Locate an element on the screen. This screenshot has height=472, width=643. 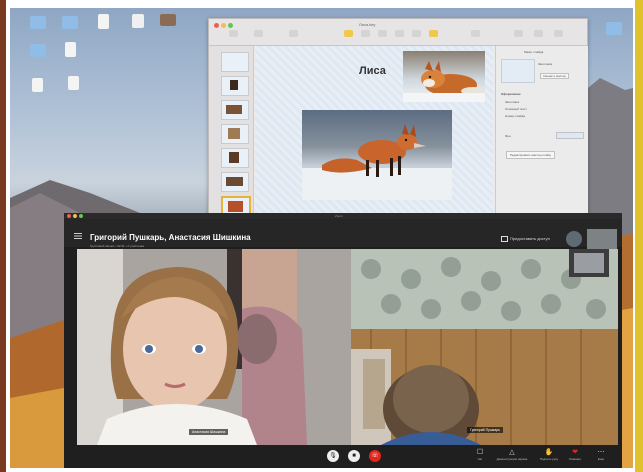
toolbar-format-button is located at coordinates (518, 33).